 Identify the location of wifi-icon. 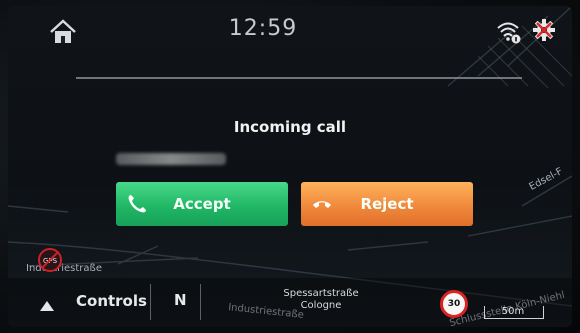
(509, 32).